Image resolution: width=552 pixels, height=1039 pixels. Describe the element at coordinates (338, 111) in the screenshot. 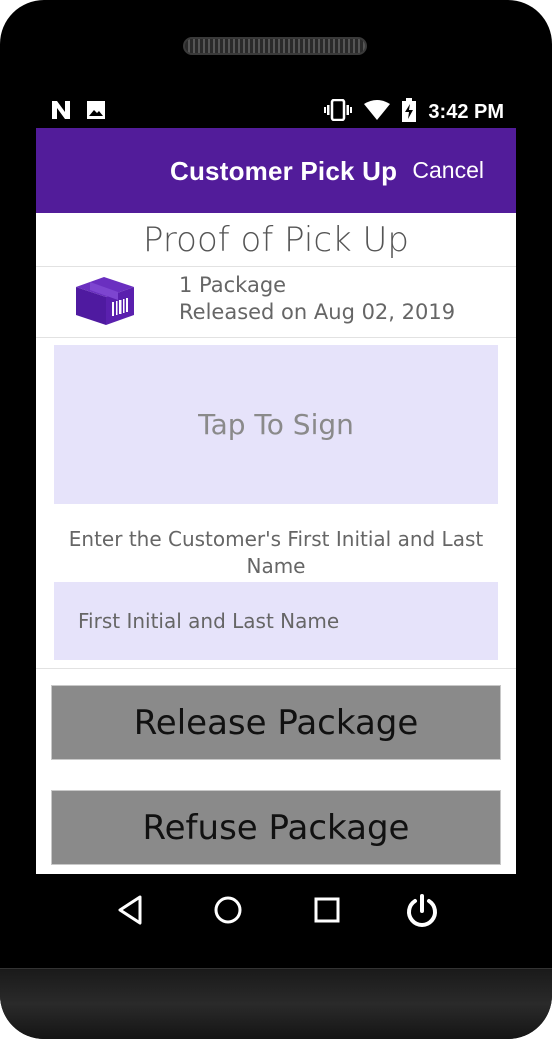

I see `vibrate-icon` at that location.